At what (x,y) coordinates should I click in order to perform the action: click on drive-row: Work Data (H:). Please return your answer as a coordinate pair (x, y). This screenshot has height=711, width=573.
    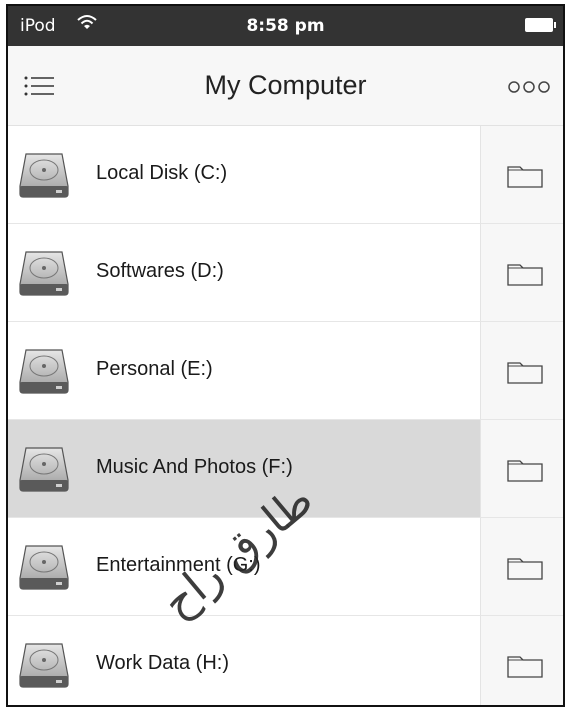
    Looking at the image, I should click on (285, 660).